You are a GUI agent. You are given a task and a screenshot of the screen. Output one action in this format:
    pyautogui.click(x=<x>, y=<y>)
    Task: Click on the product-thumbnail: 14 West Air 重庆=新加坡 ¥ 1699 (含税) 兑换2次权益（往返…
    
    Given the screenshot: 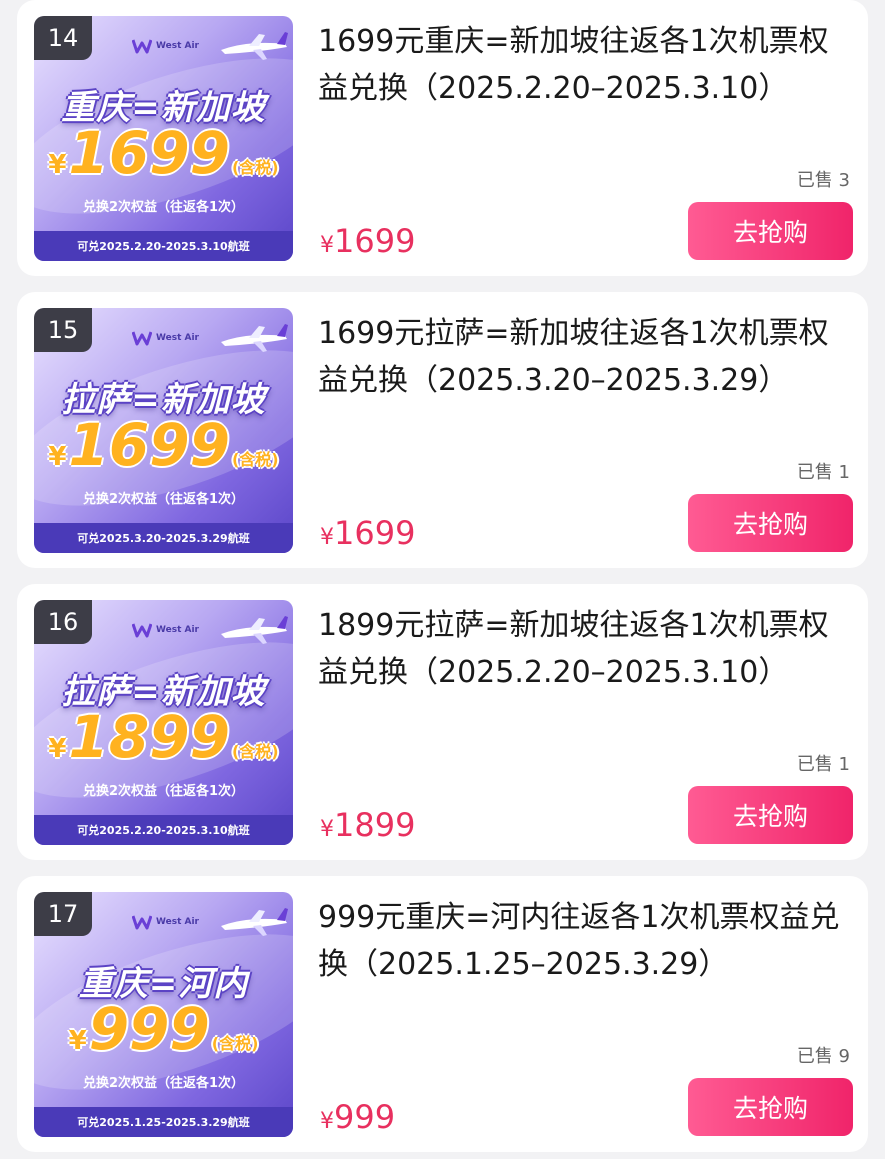 What is the action you would take?
    pyautogui.click(x=163, y=138)
    